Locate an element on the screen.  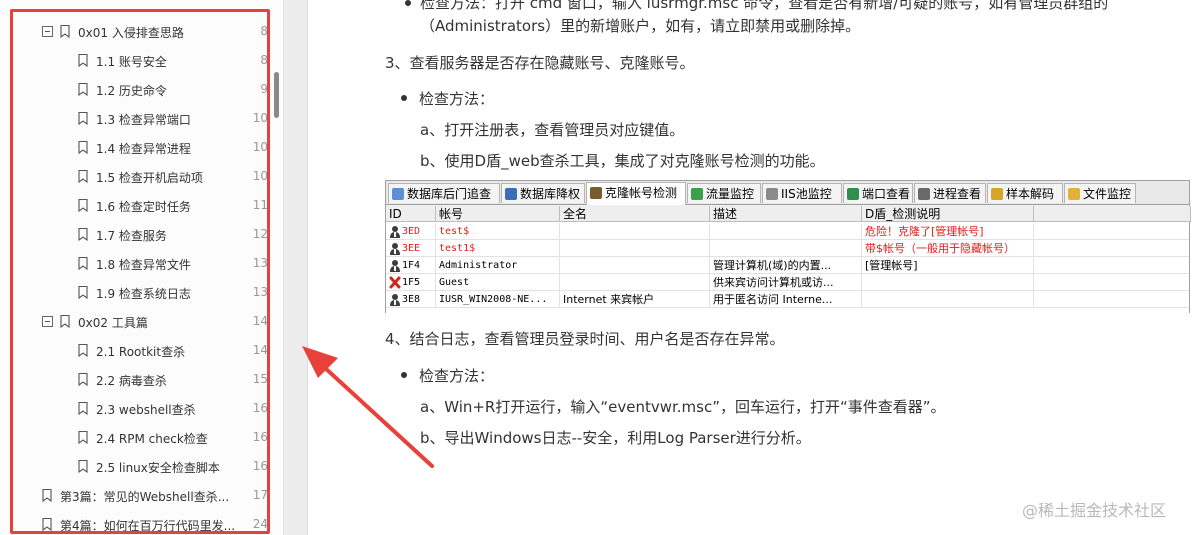
table-row: 3EE test1$ 带$帐号（一般用于隐藏帐号） is located at coordinates (787, 248).